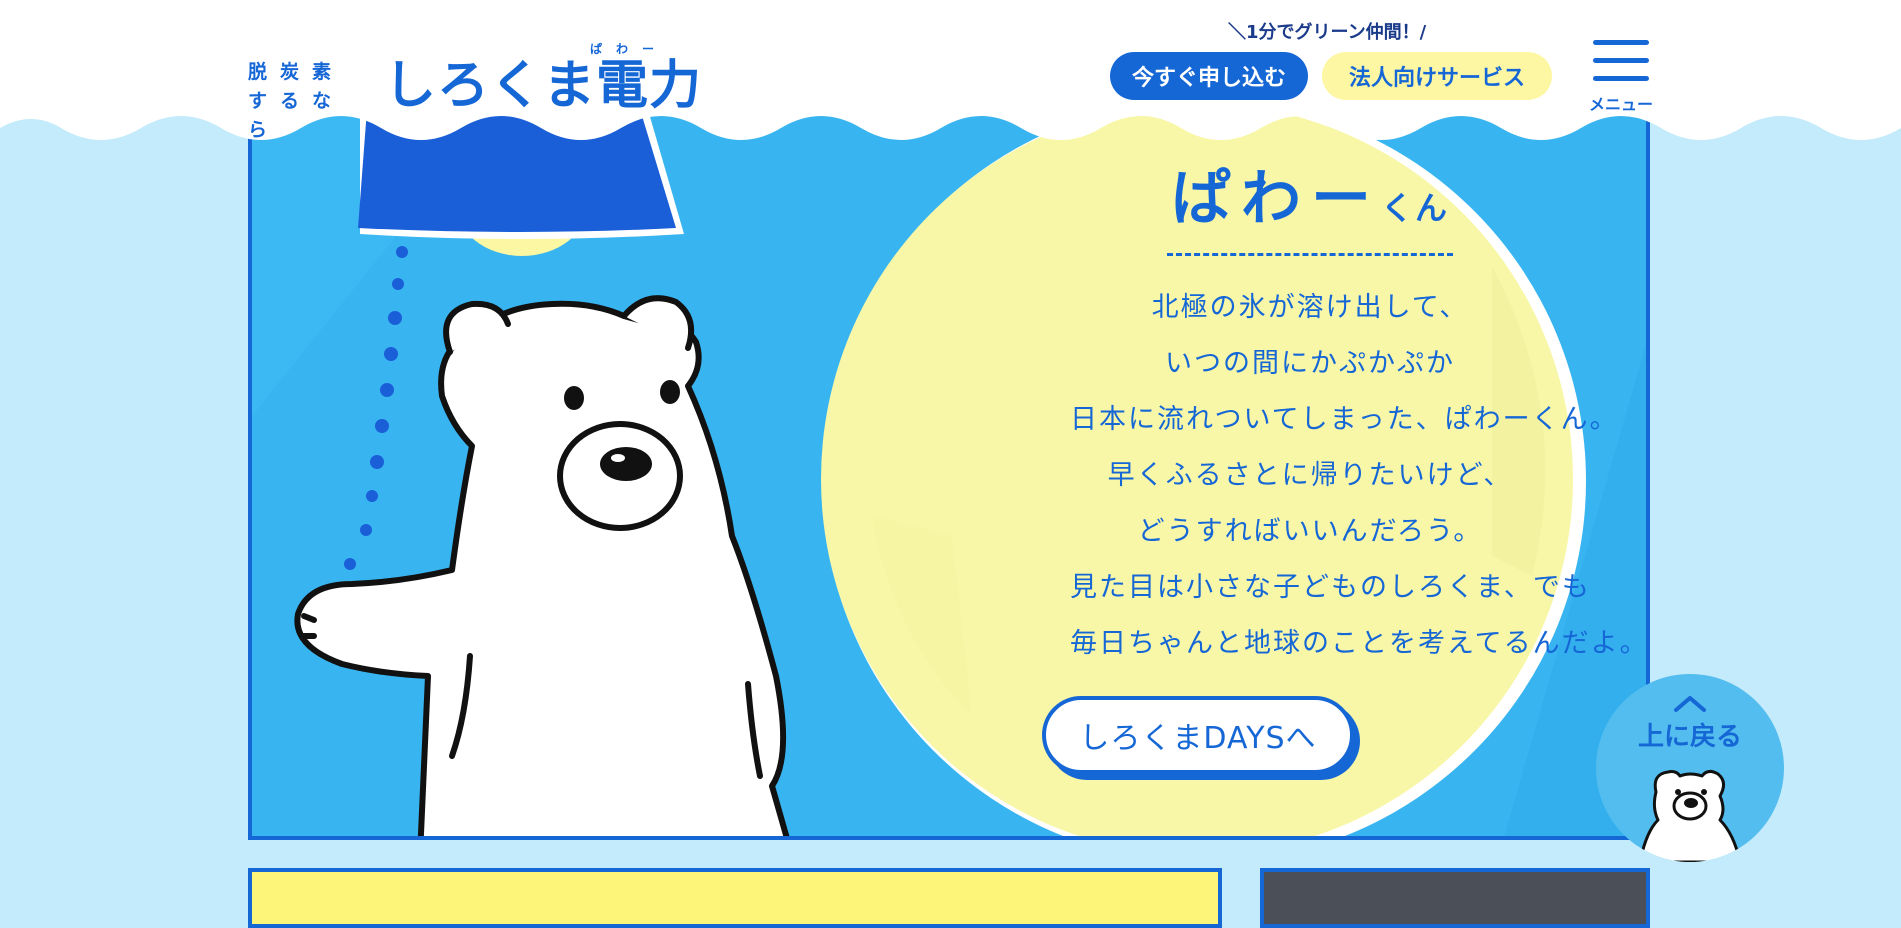 The height and width of the screenshot is (928, 1901). What do you see at coordinates (1310, 363) in the screenshot?
I see `story-line: いつの間にかぷかぷか` at bounding box center [1310, 363].